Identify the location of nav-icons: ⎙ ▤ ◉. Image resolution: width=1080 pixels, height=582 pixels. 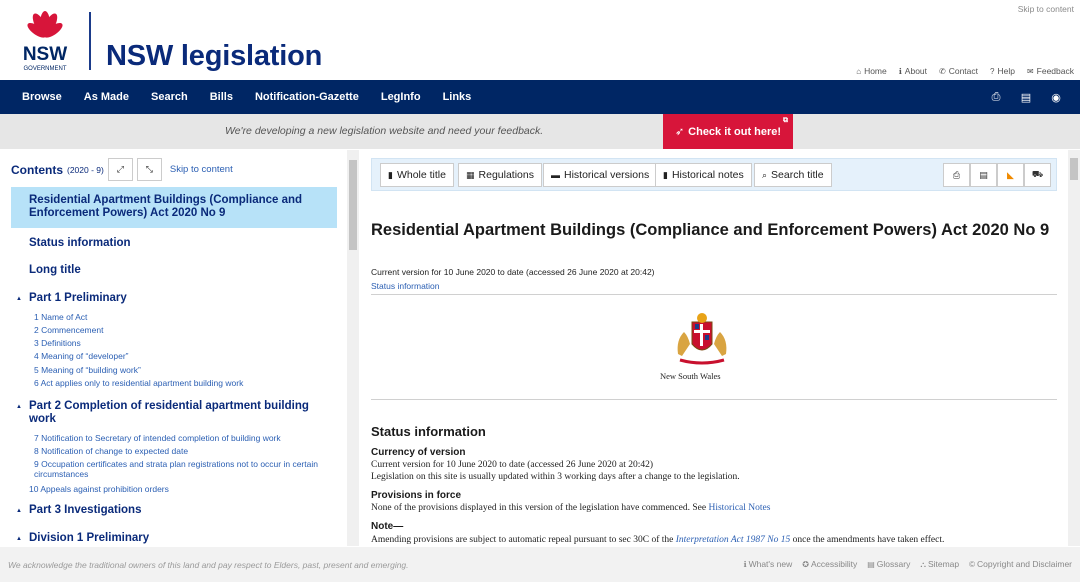
(1026, 97).